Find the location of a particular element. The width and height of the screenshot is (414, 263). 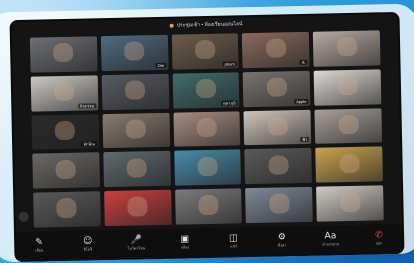

toolbar-button-label: กล้อง is located at coordinates (185, 247).